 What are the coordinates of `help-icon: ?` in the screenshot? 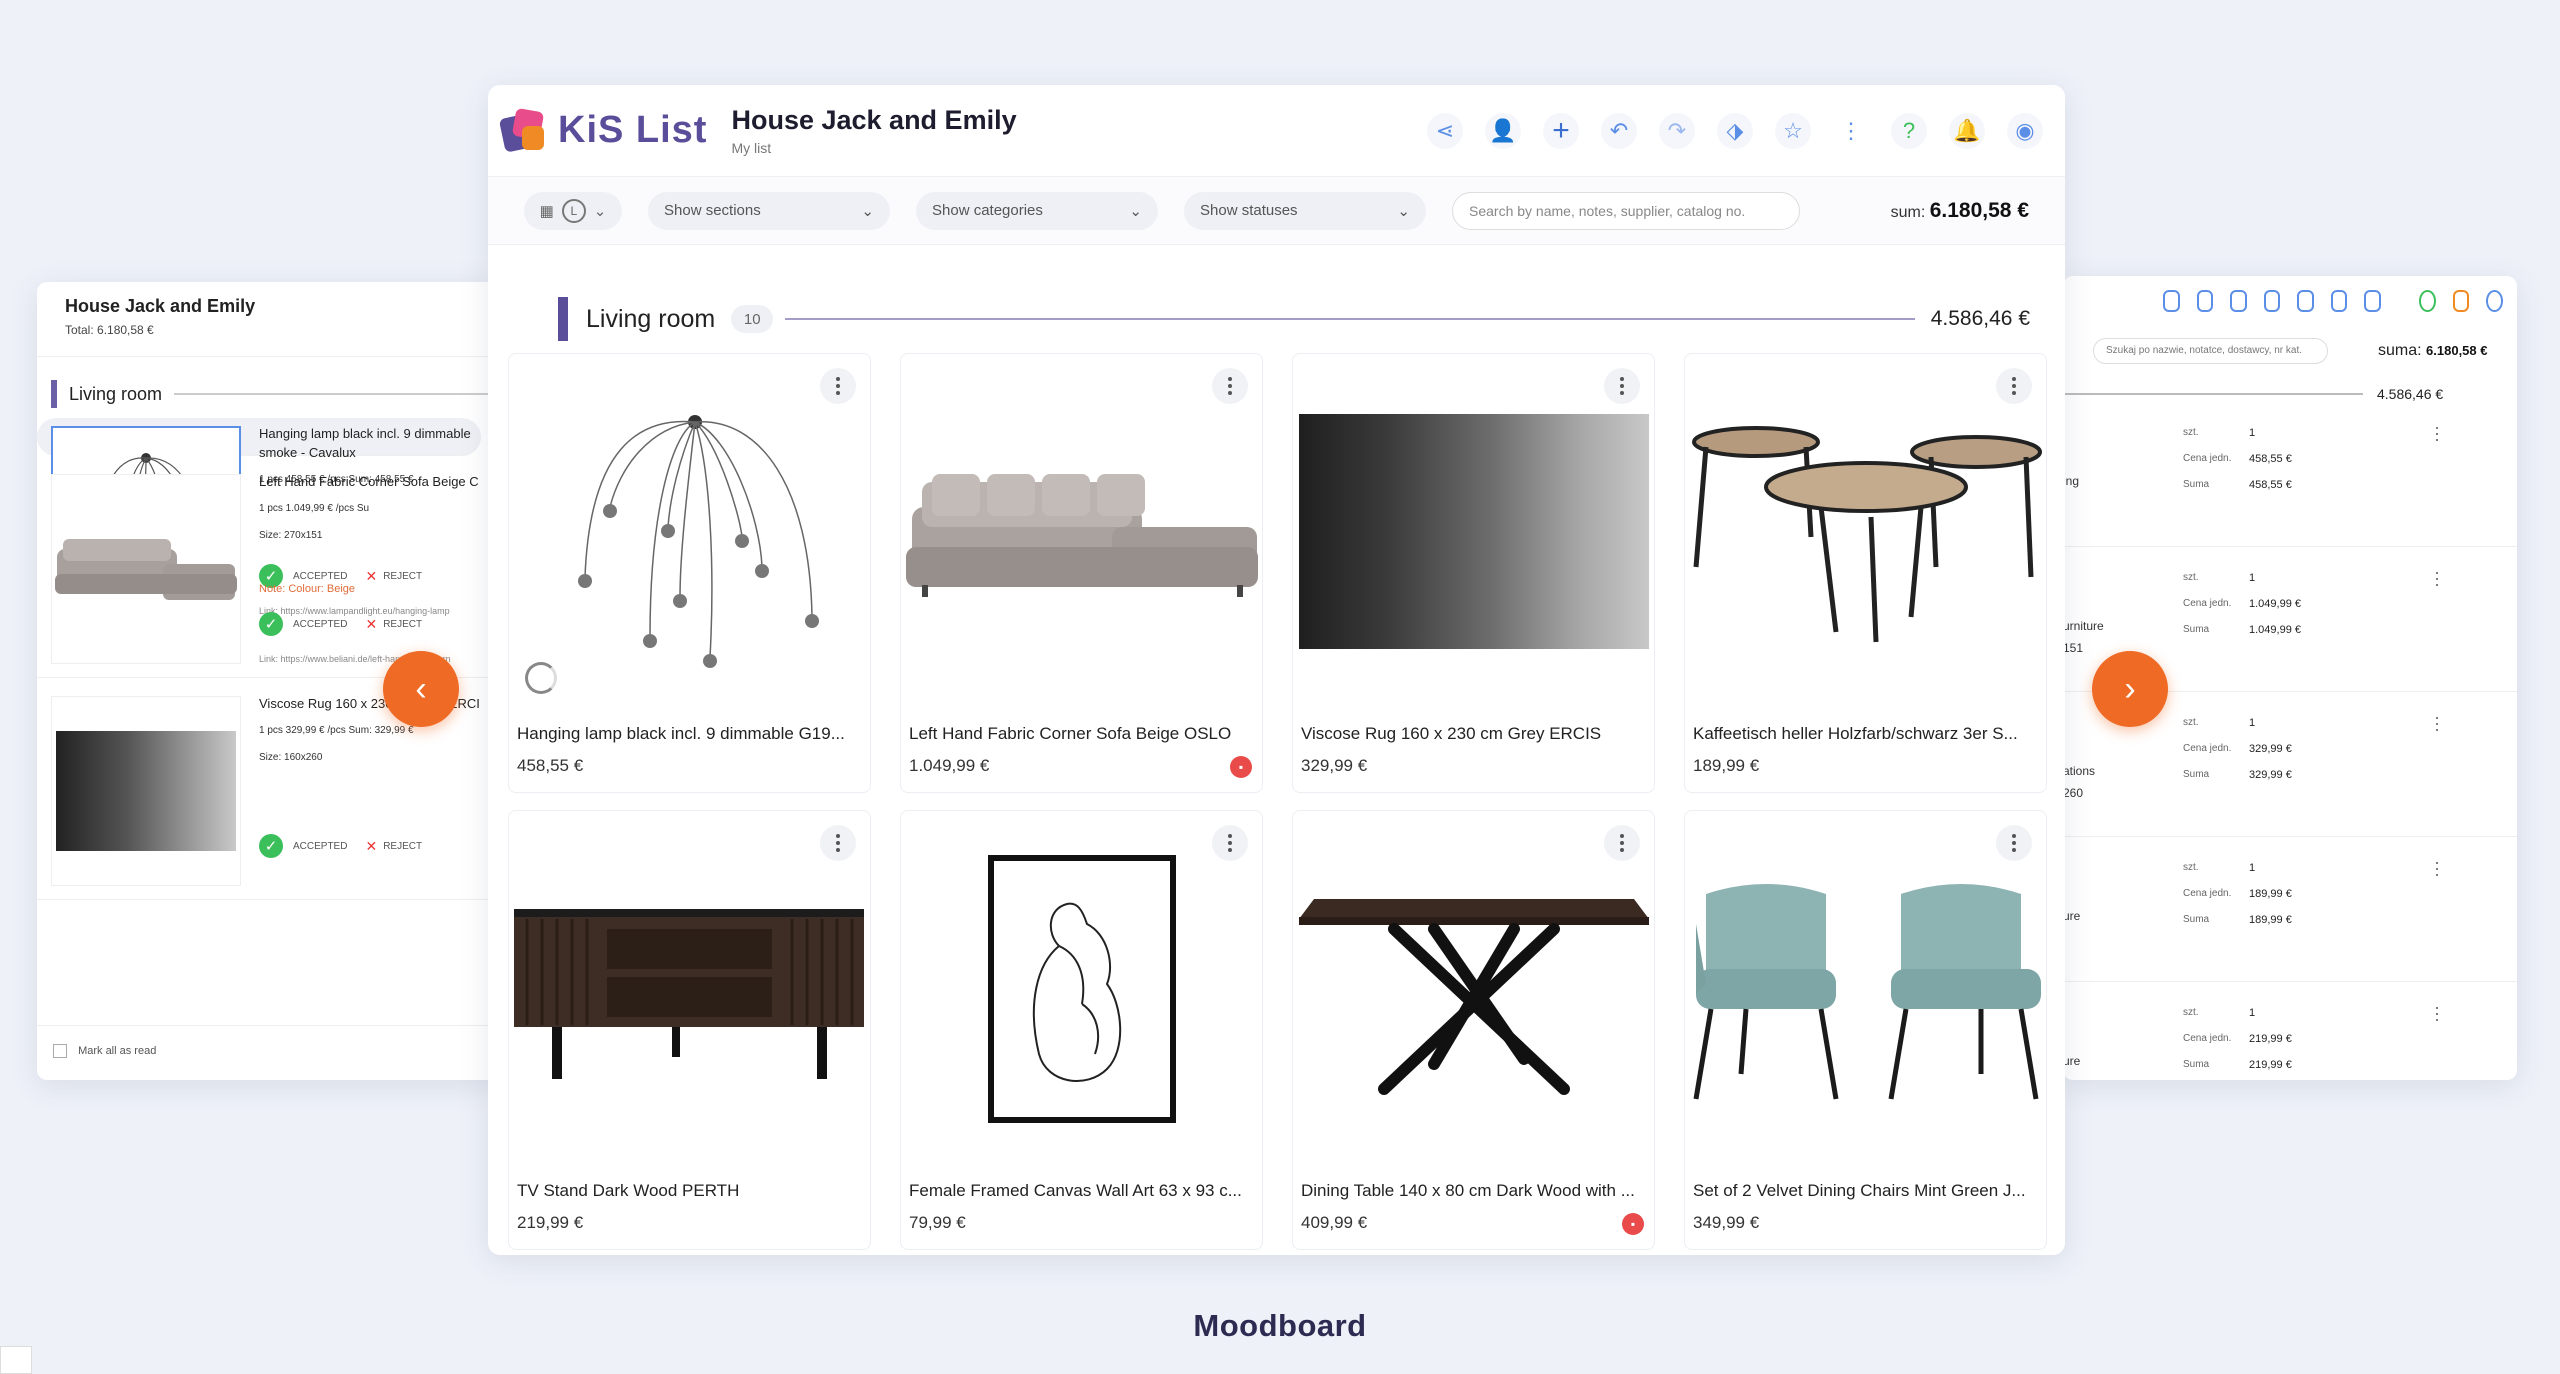 It's located at (1909, 130).